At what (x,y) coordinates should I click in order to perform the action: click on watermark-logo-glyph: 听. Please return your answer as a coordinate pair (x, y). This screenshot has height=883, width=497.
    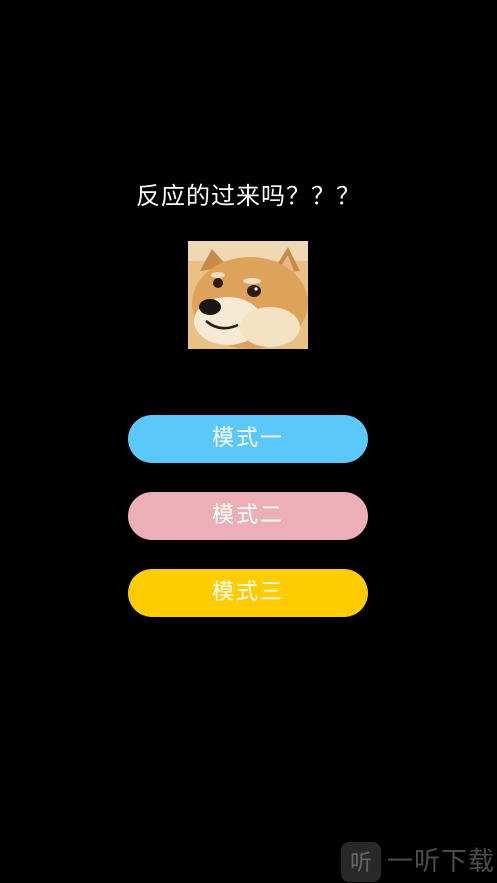
    Looking at the image, I should click on (361, 863).